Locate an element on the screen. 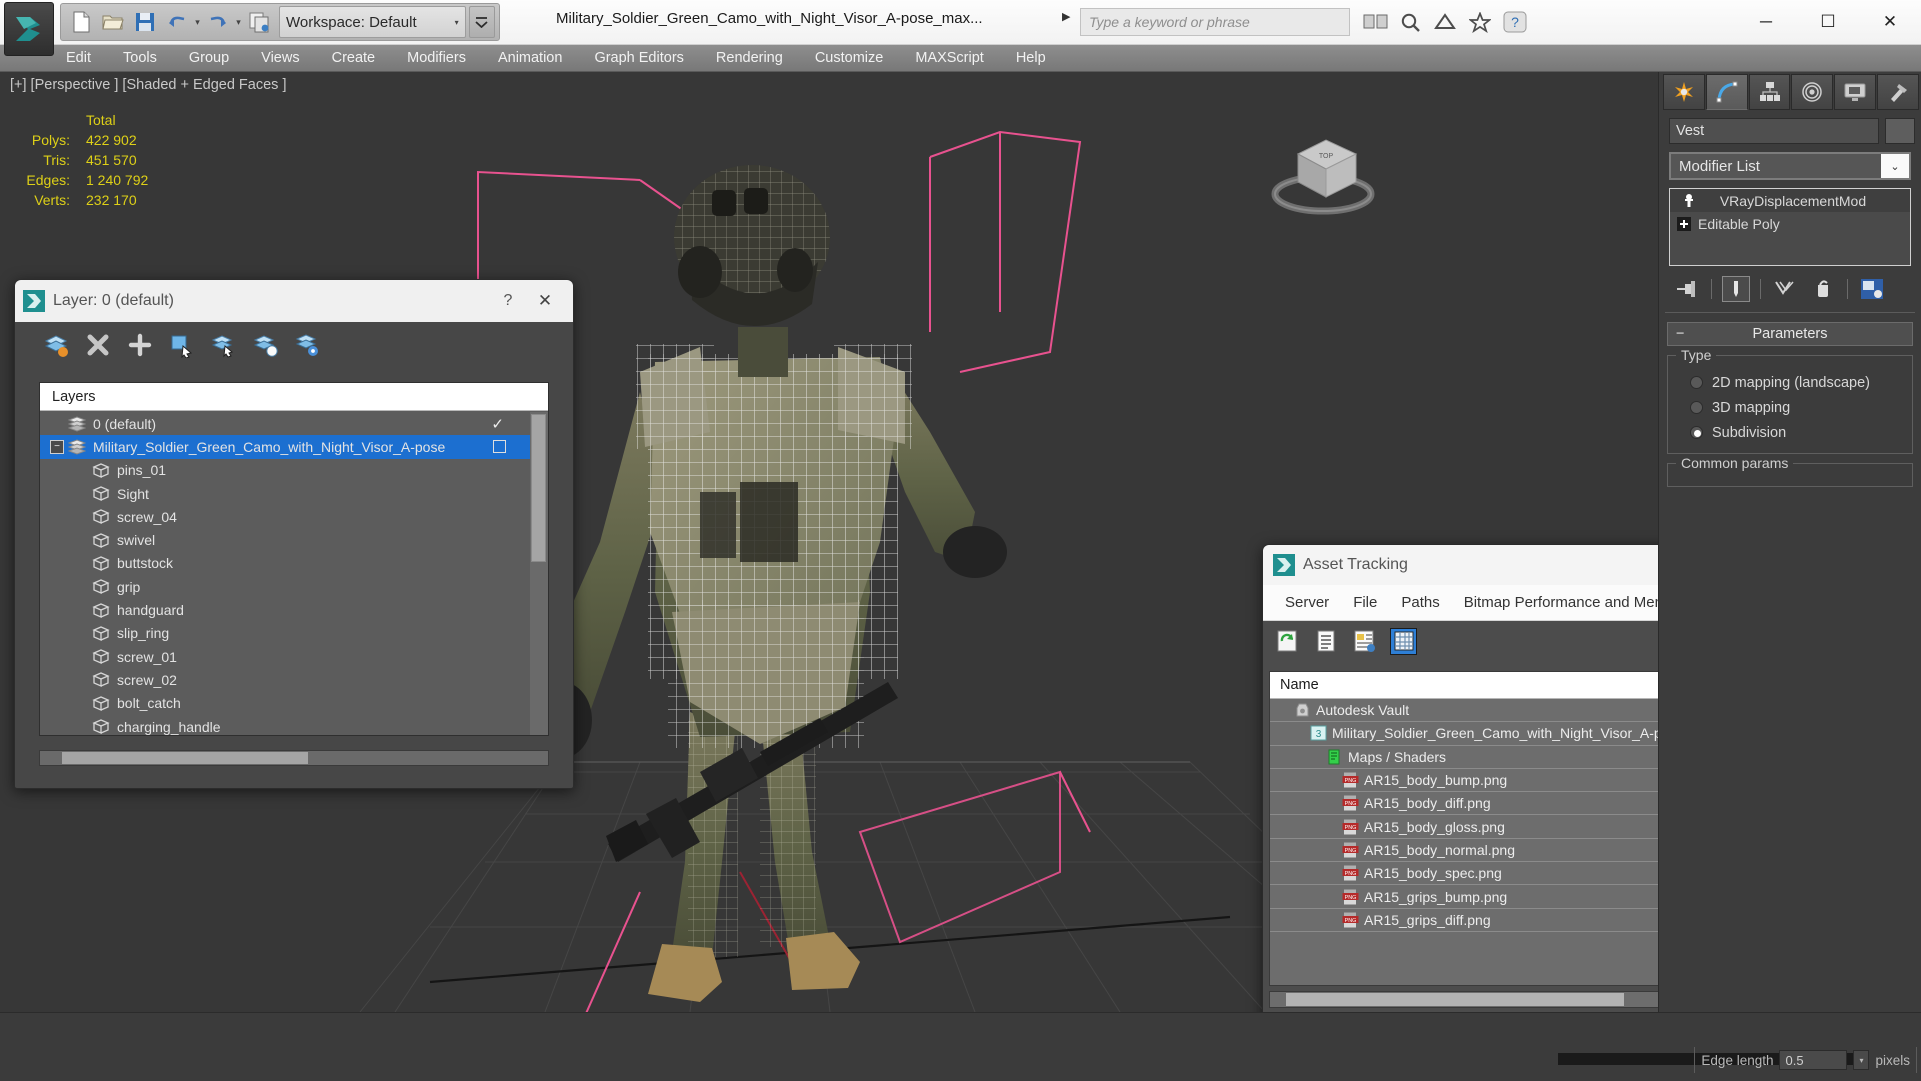  grid-view-icon is located at coordinates (1403, 641).